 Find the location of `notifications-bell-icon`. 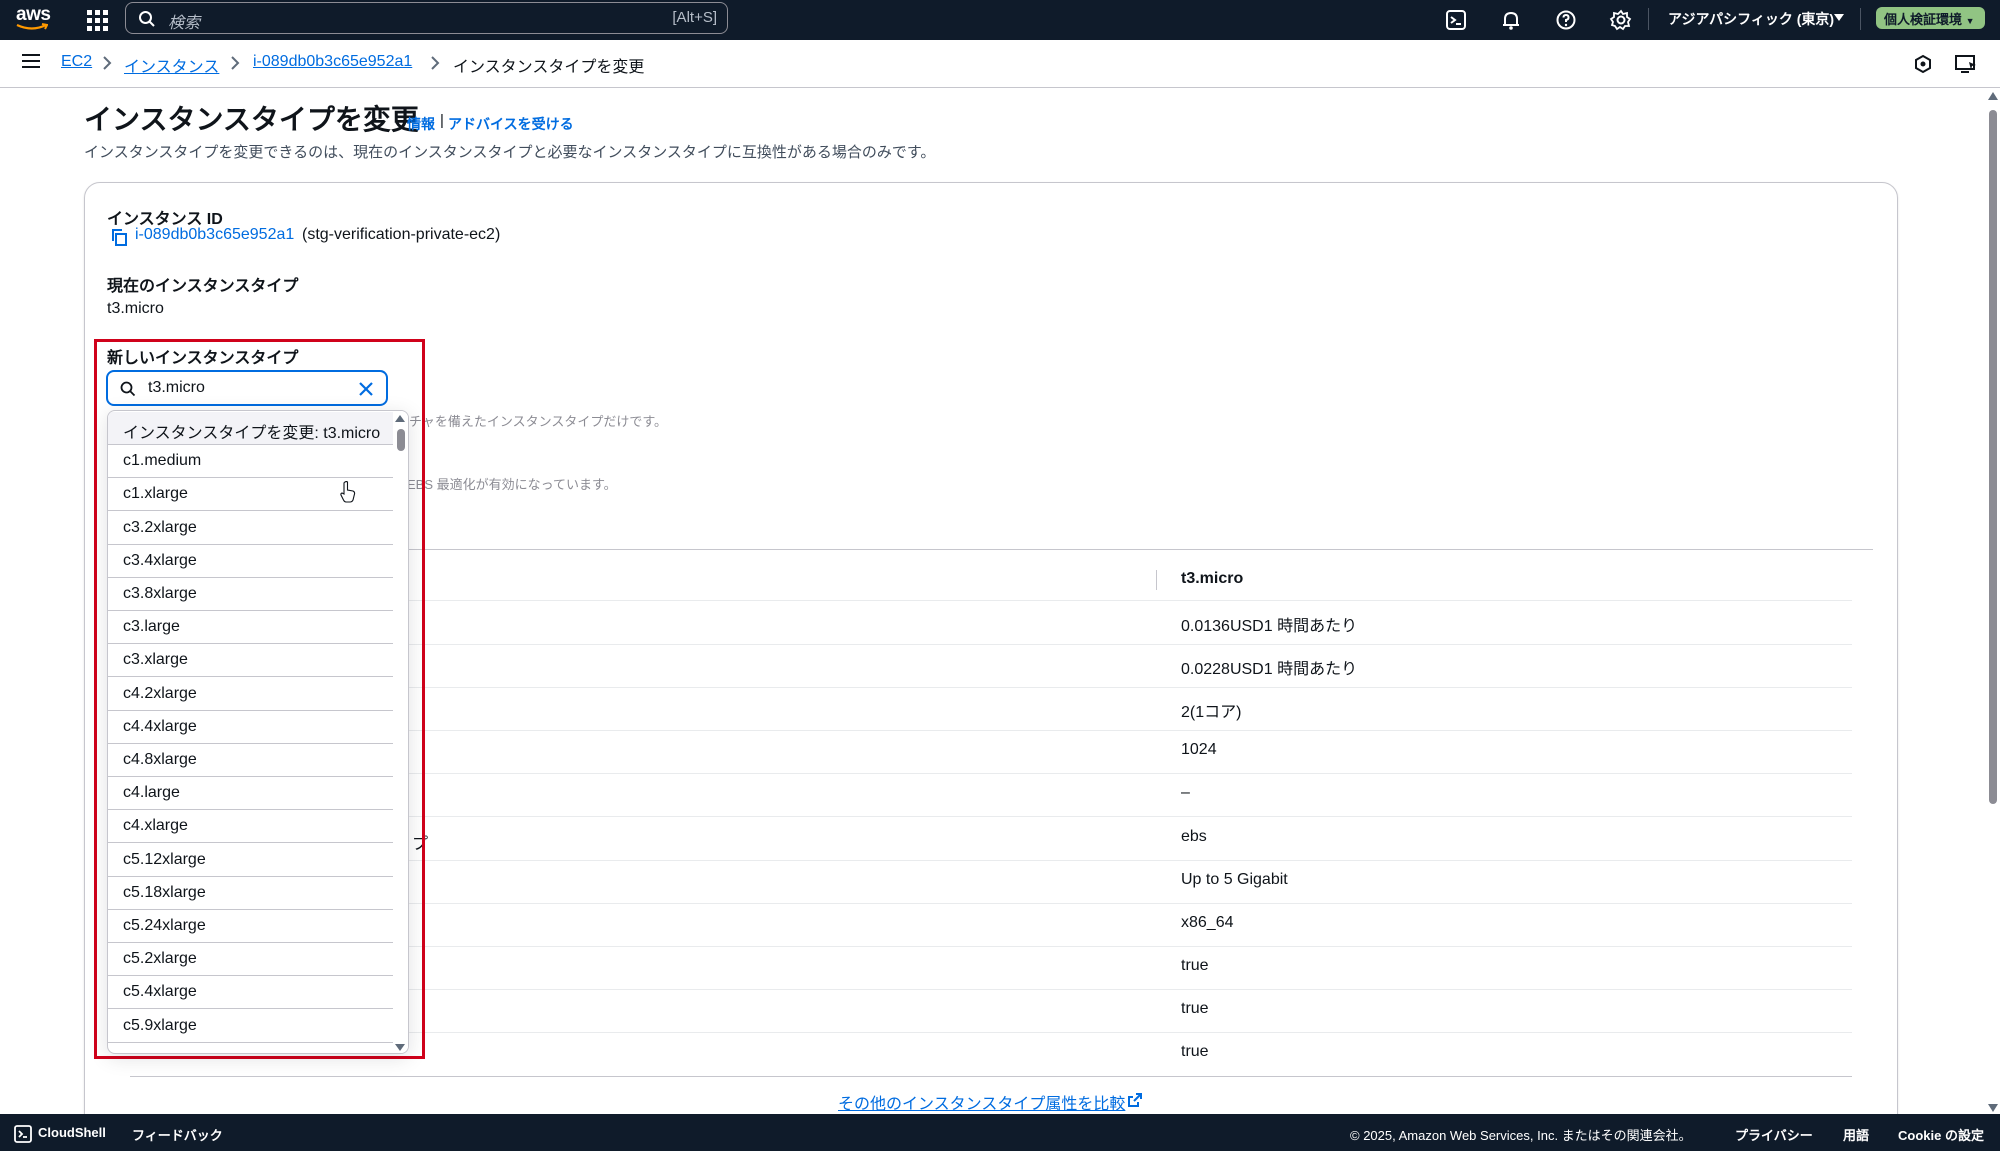

notifications-bell-icon is located at coordinates (1511, 20).